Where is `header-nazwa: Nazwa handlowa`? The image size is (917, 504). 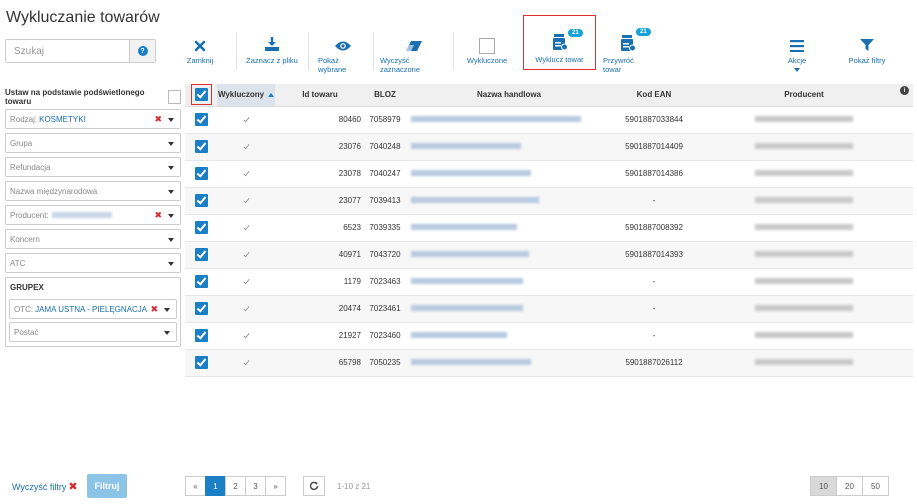
header-nazwa: Nazwa handlowa is located at coordinates (509, 95).